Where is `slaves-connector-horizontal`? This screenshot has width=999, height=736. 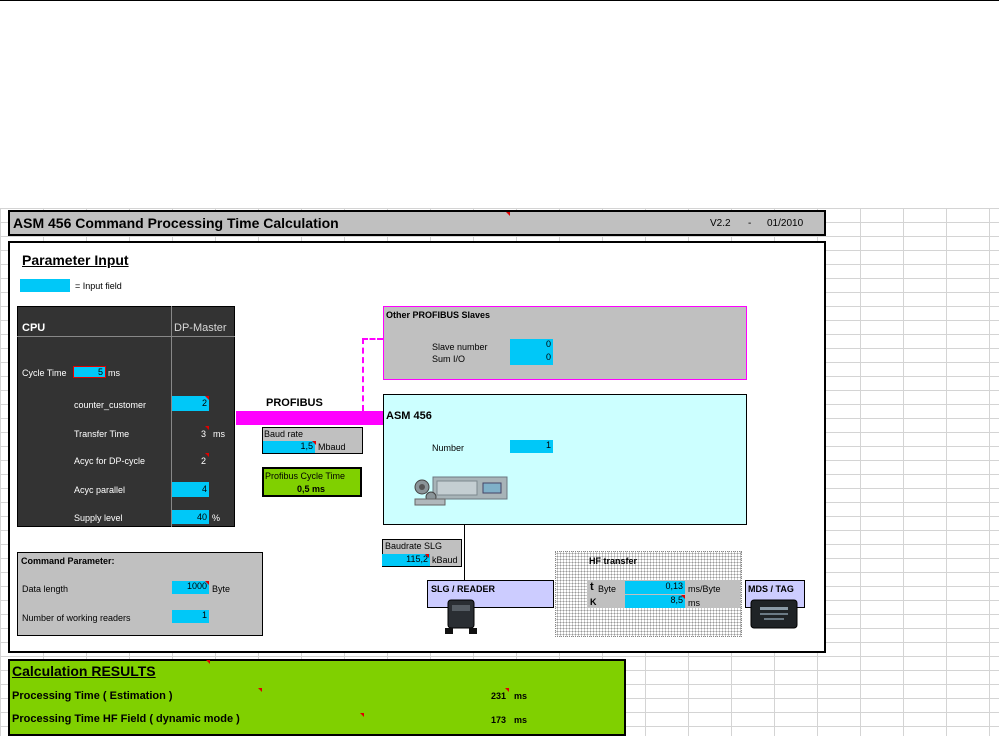
slaves-connector-horizontal is located at coordinates (372, 339).